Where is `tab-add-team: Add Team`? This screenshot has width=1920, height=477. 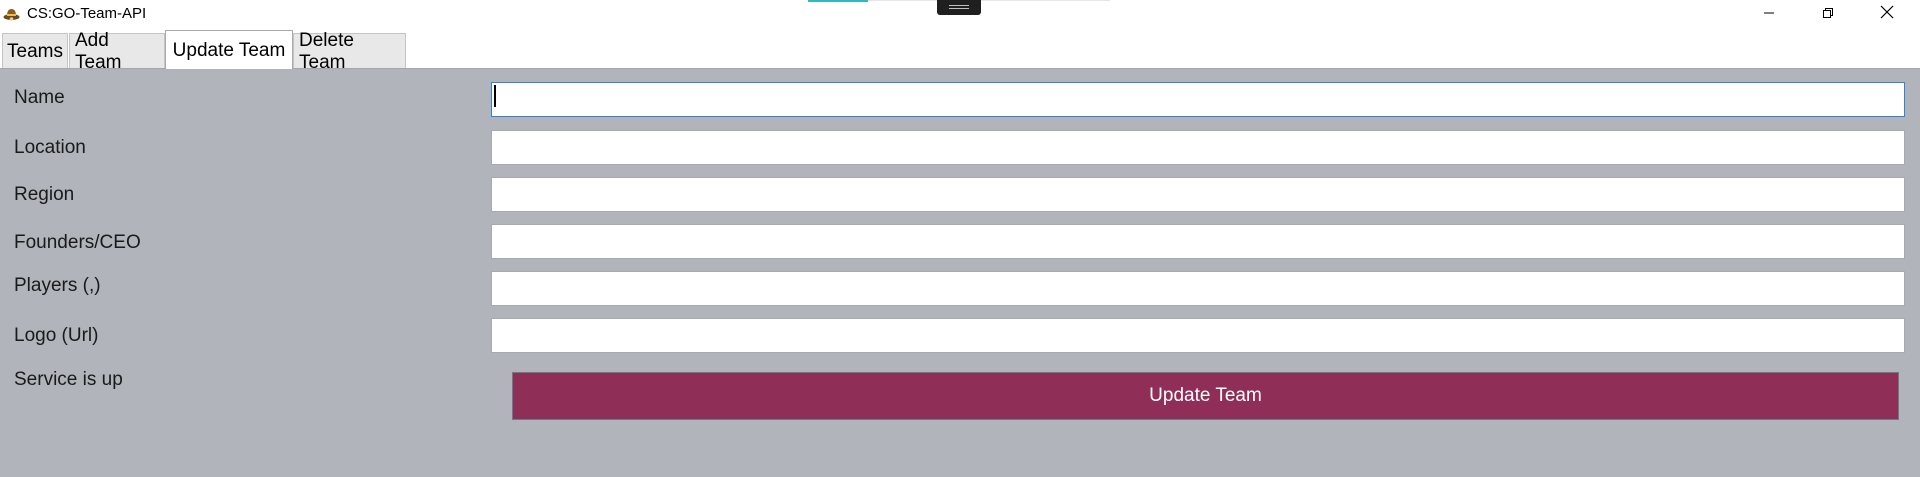 tab-add-team: Add Team is located at coordinates (117, 51).